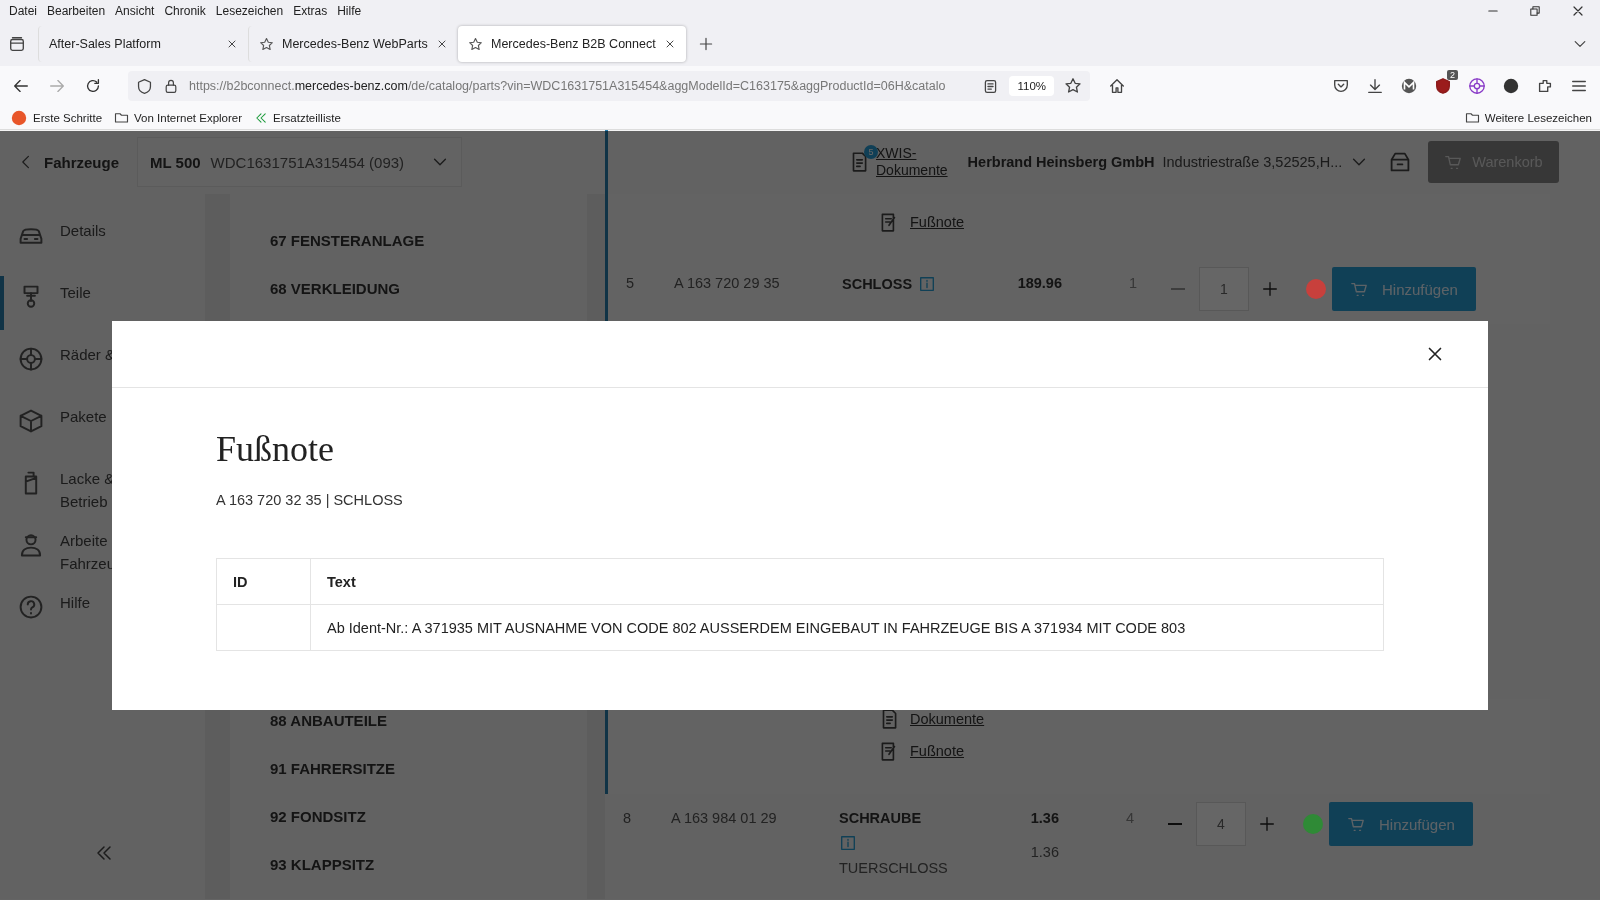  Describe the element at coordinates (310, 11) in the screenshot. I see `menu-item: Extras` at that location.